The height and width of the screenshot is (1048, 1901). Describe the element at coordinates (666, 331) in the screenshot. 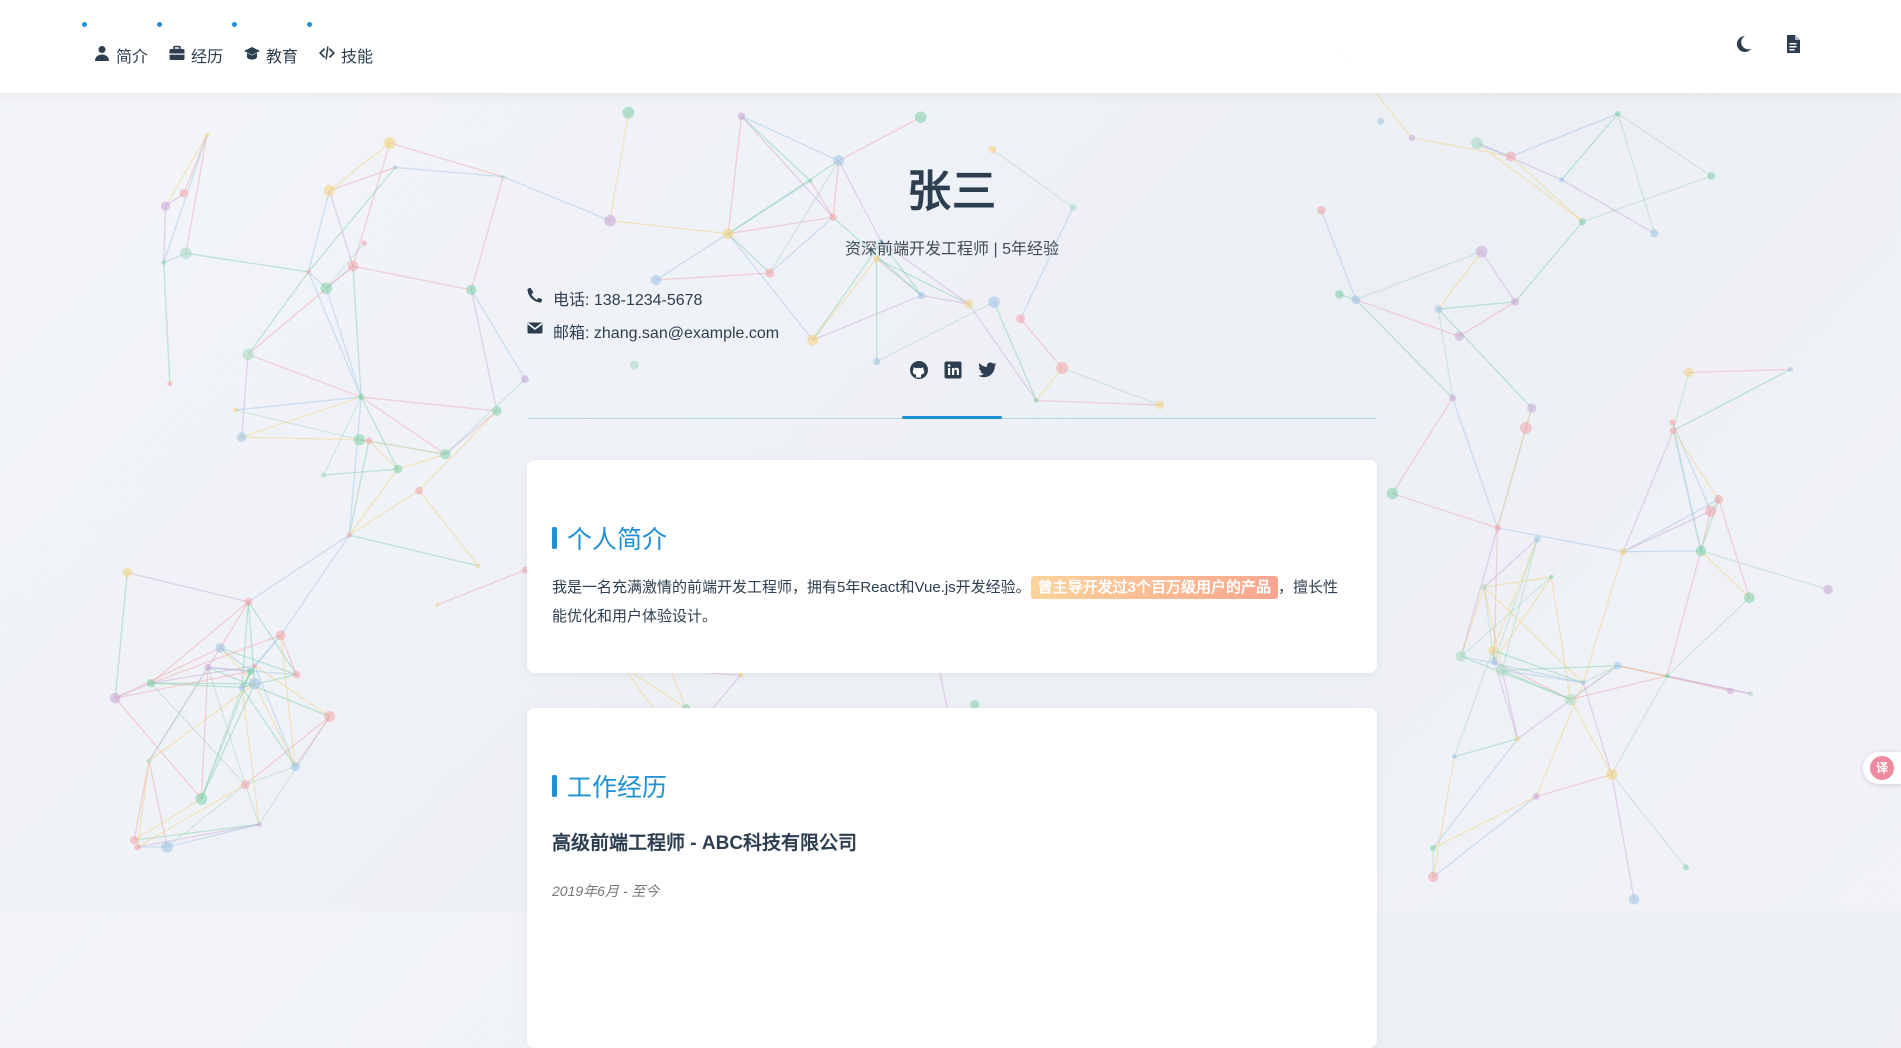

I see `email-text: 邮箱: zhang.san@example.com` at that location.